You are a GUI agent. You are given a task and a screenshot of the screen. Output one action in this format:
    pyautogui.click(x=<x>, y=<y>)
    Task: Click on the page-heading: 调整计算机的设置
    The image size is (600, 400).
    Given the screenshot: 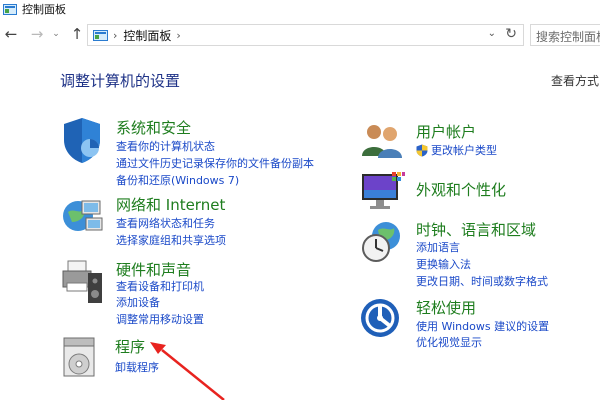 What is the action you would take?
    pyautogui.click(x=120, y=81)
    